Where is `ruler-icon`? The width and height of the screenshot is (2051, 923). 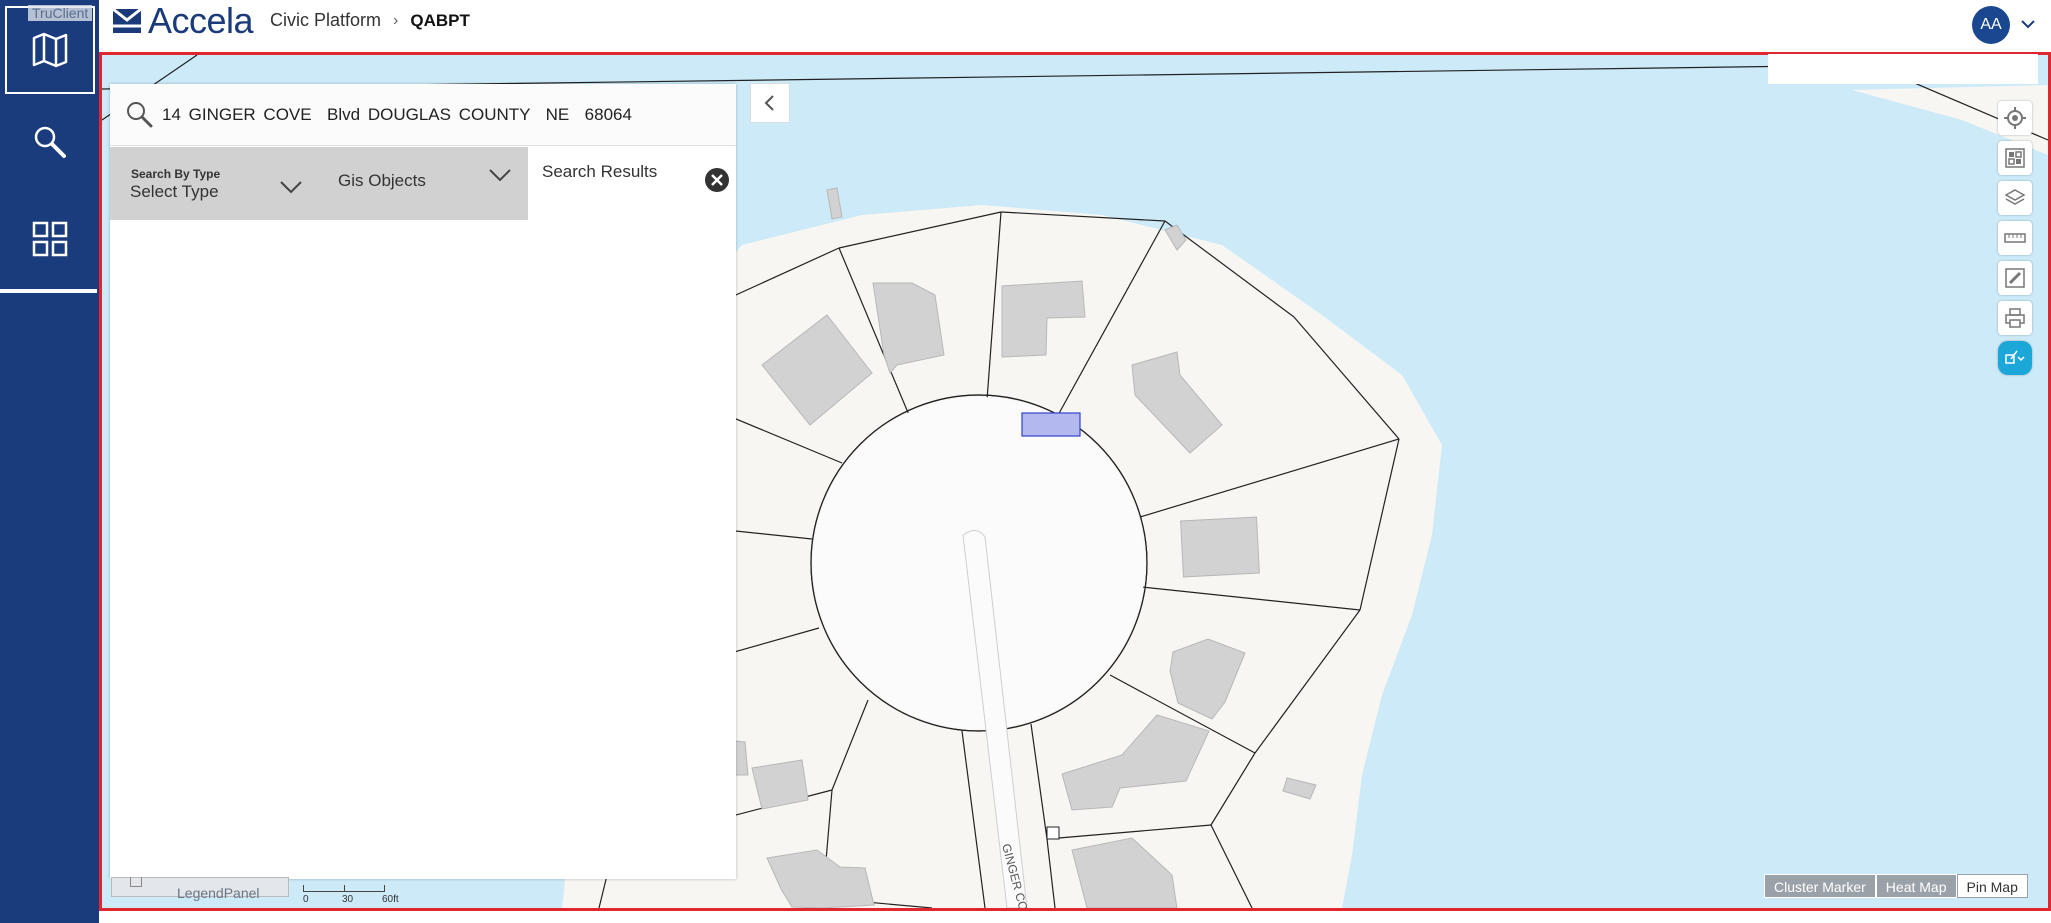 ruler-icon is located at coordinates (2015, 238).